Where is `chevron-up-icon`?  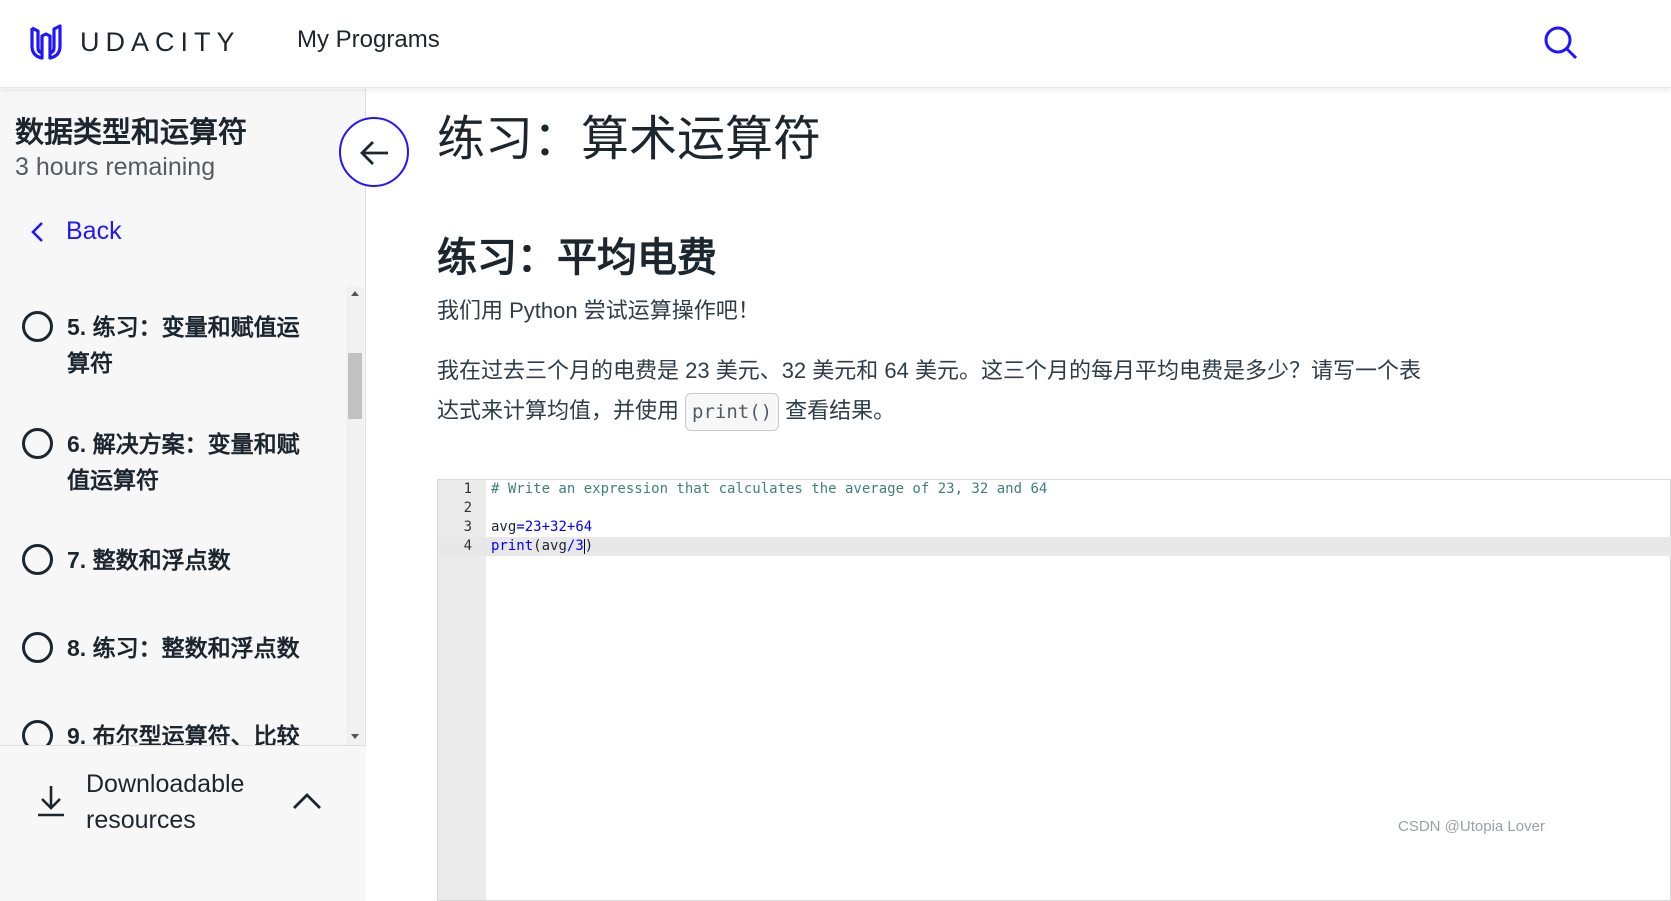 chevron-up-icon is located at coordinates (307, 801).